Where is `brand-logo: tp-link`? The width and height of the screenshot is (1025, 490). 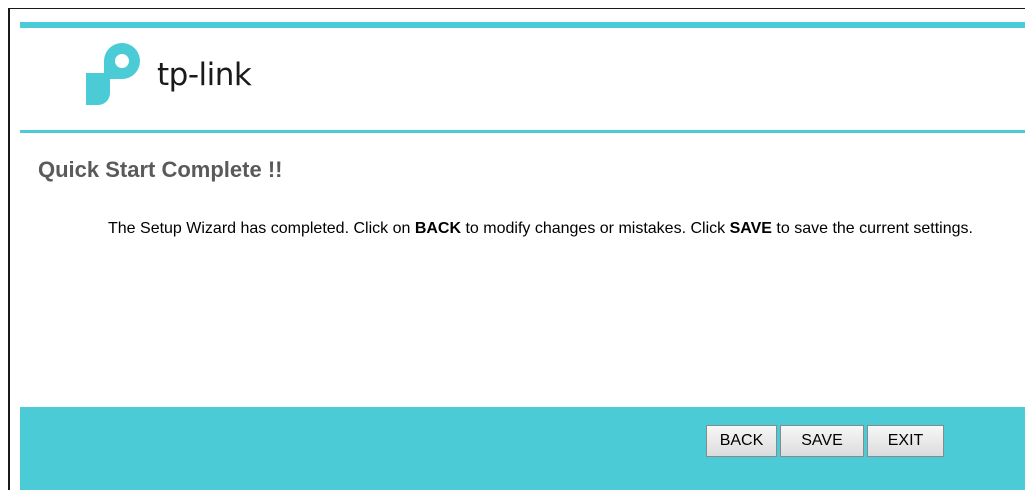 brand-logo: tp-link is located at coordinates (195, 72).